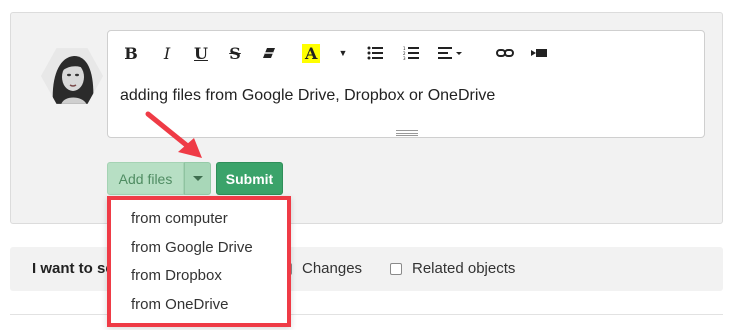  I want to click on filter-option-label: Changes, so click(332, 268).